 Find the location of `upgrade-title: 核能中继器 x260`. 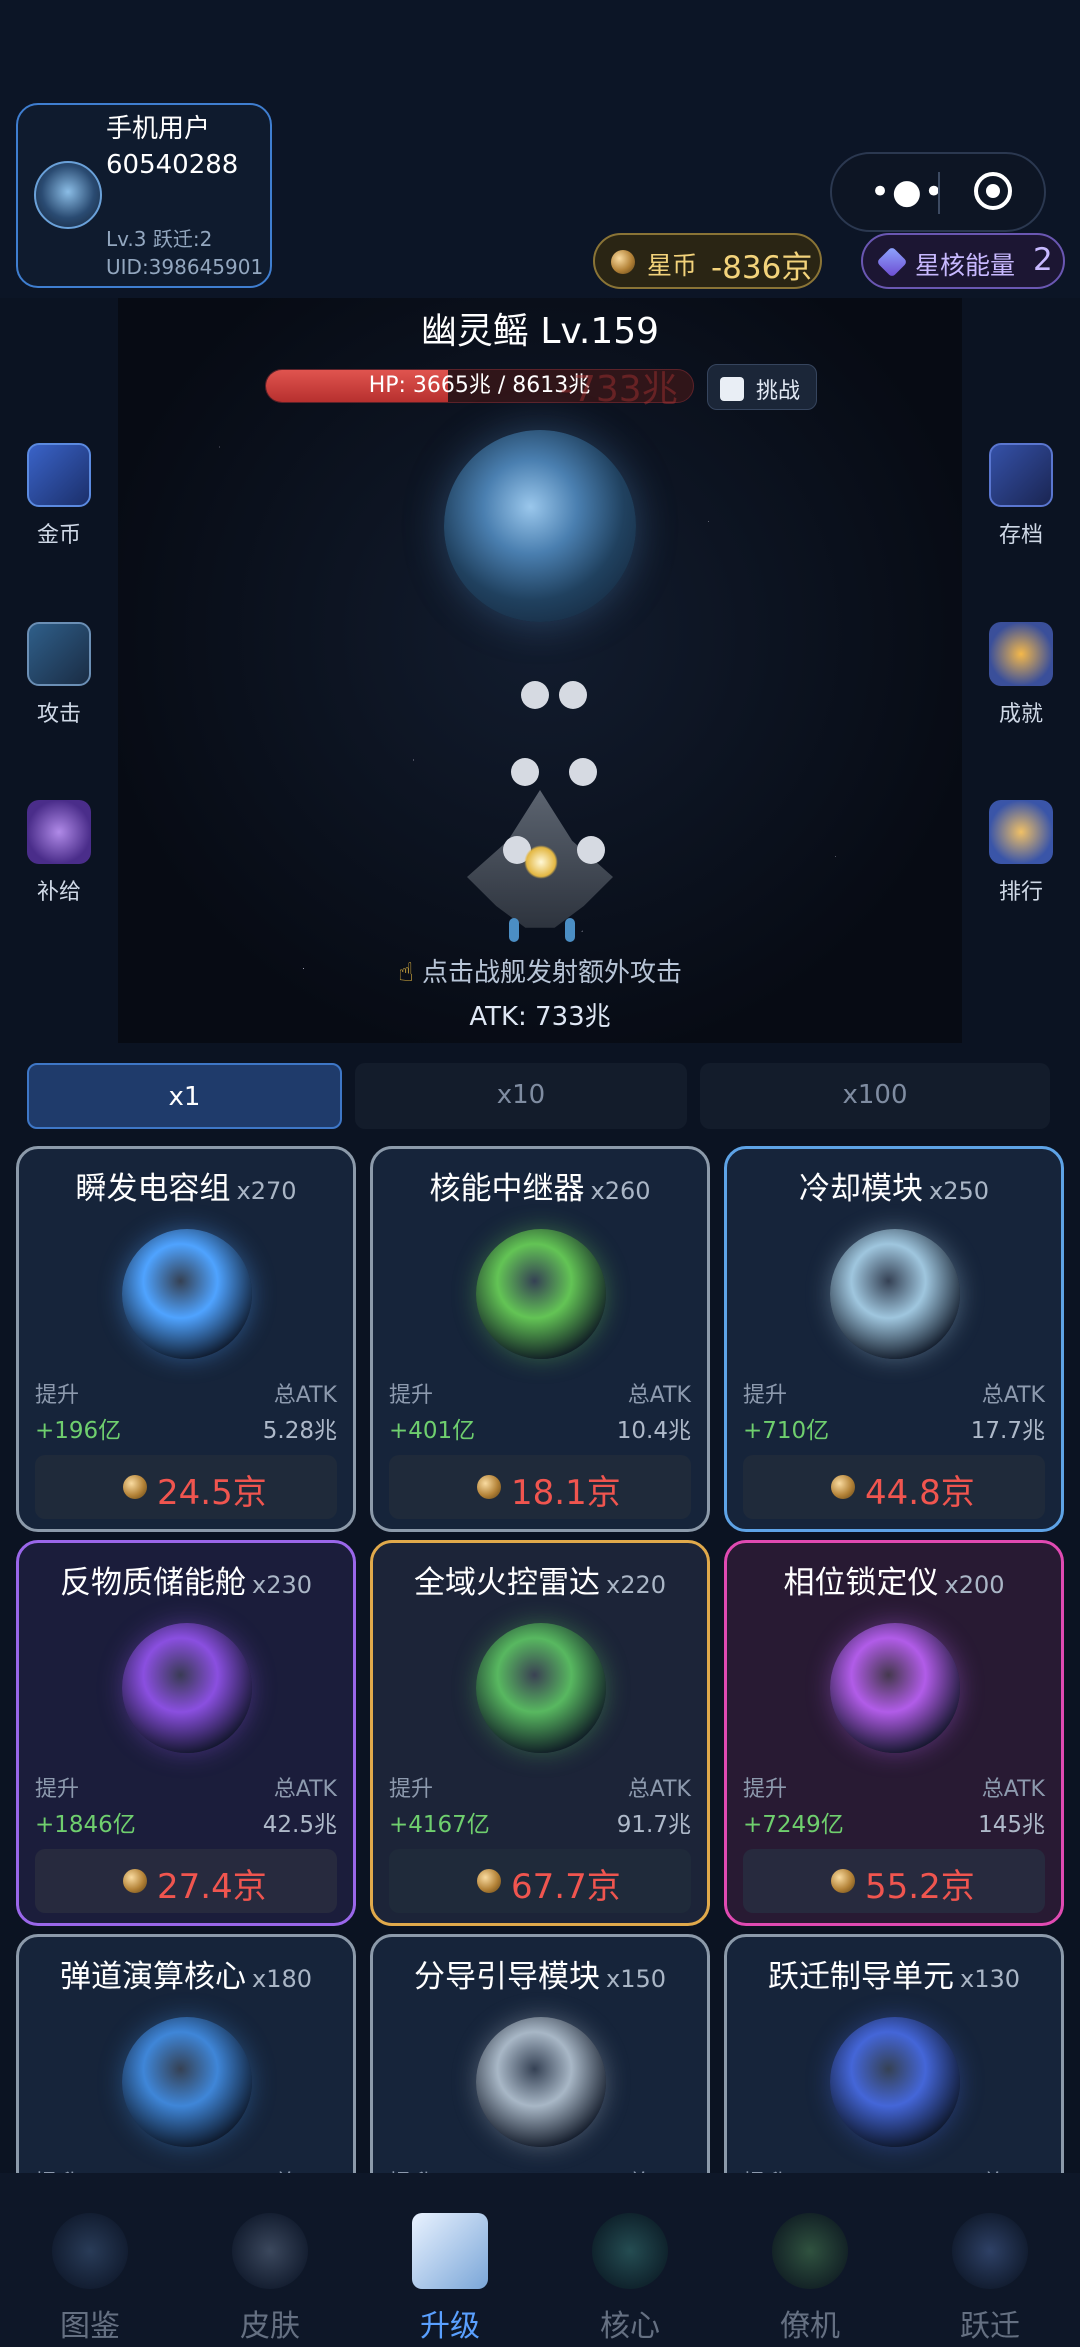

upgrade-title: 核能中继器 x260 is located at coordinates (540, 1185).